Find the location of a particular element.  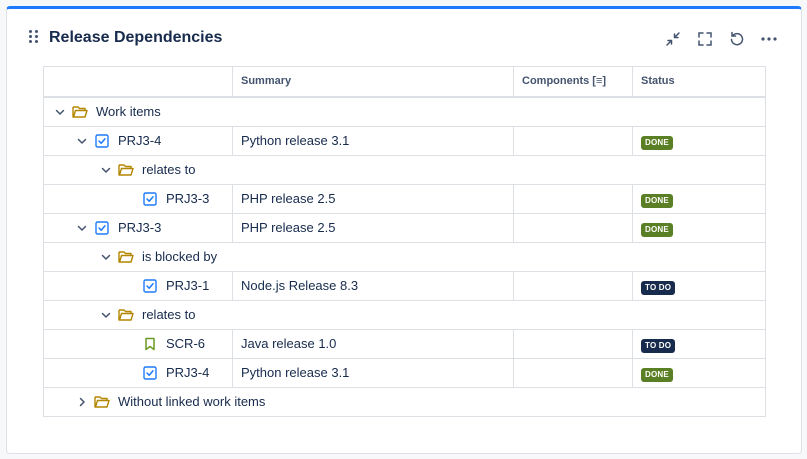

summary-cell: PHP release 2.5 is located at coordinates (373, 199).